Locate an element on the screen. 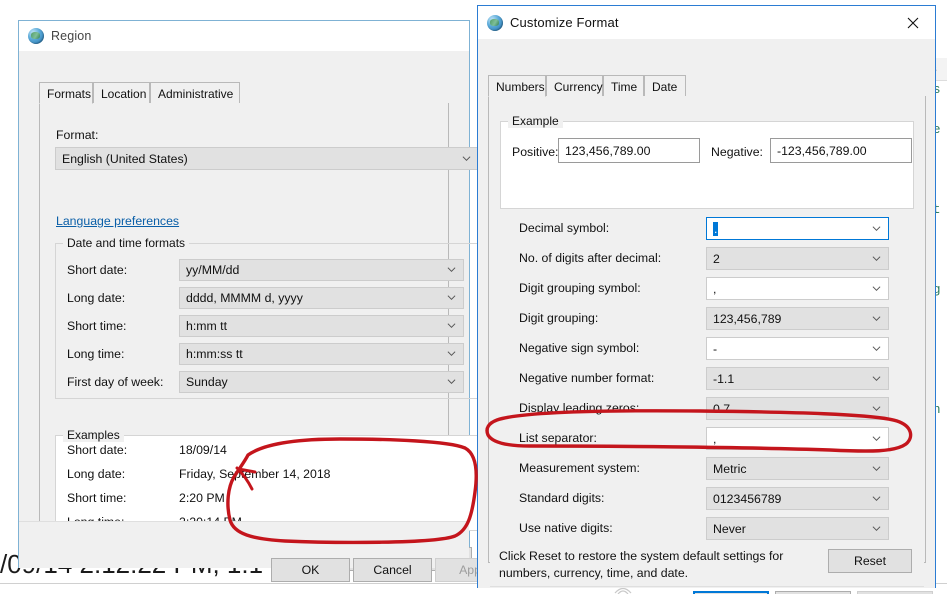 The height and width of the screenshot is (594, 947). use-native-digits-combobox: Never is located at coordinates (797, 528).